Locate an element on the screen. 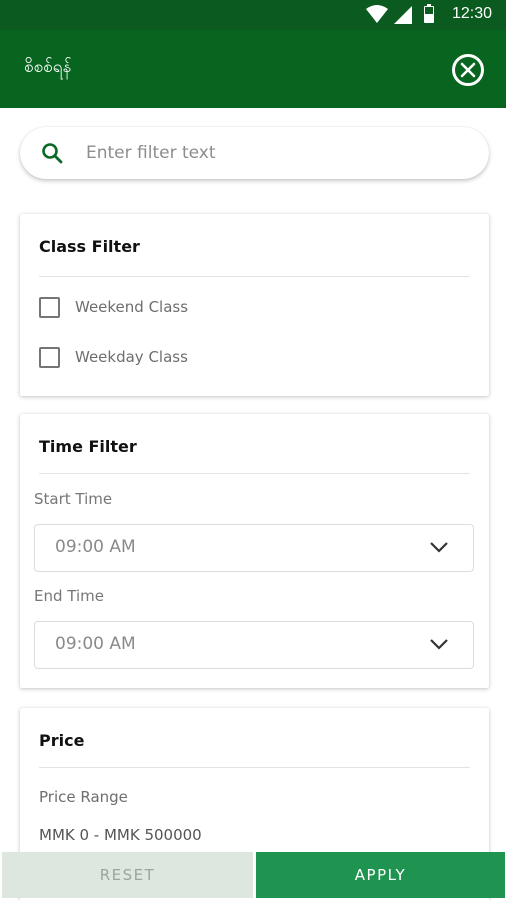  class-filter-heading: Class Filter is located at coordinates (89, 246).